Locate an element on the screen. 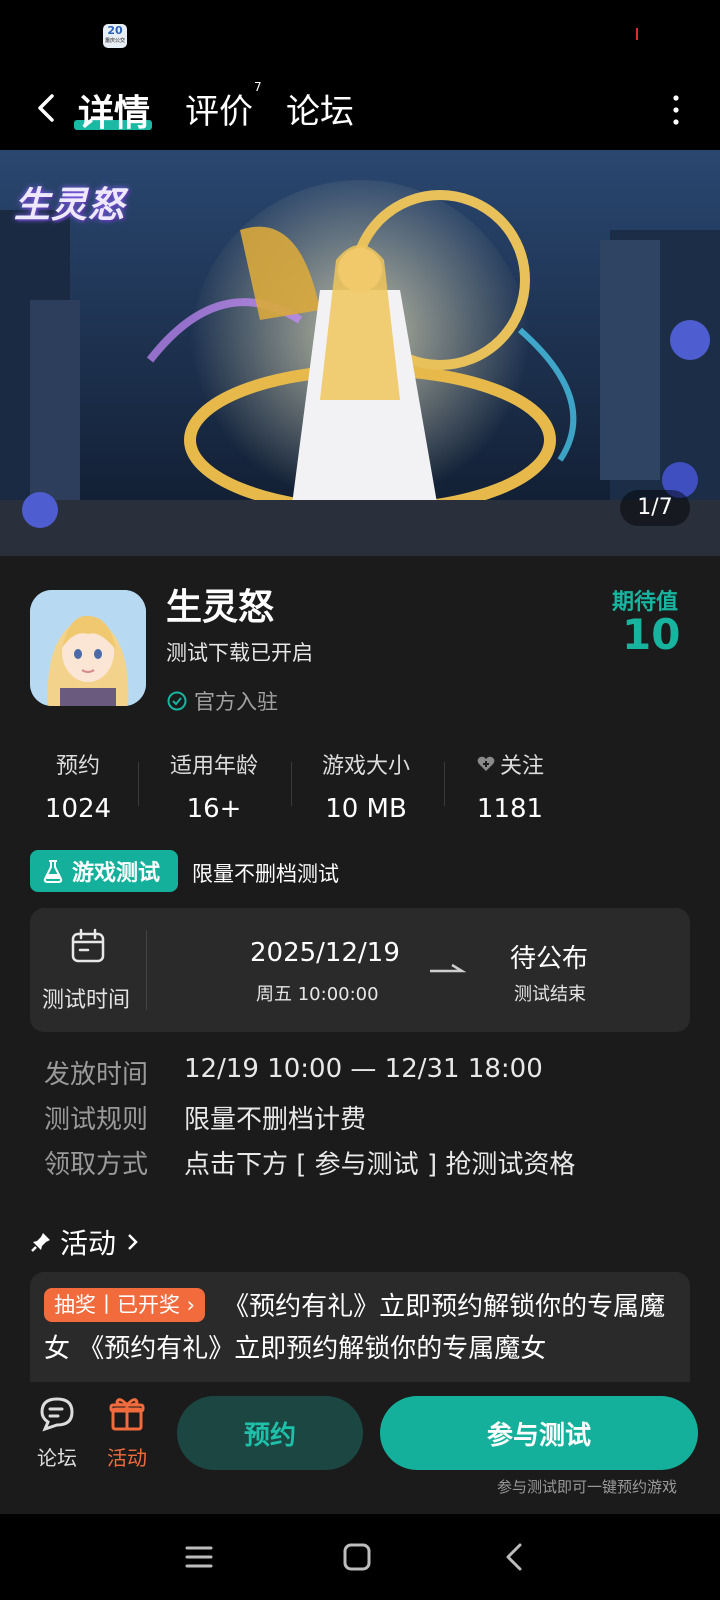 Image resolution: width=720 pixels, height=1600 pixels. stat-age-rating: 适用年龄 16+ is located at coordinates (214, 786).